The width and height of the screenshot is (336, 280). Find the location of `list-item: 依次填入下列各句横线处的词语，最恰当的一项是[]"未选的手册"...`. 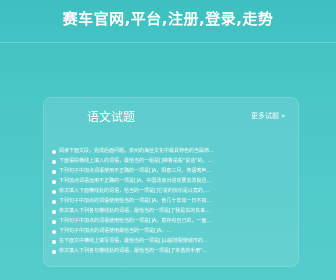

list-item: 依次填入下列各句横线处的词语，最恰当的一项是[]"未选的手册"... is located at coordinates (172, 251).